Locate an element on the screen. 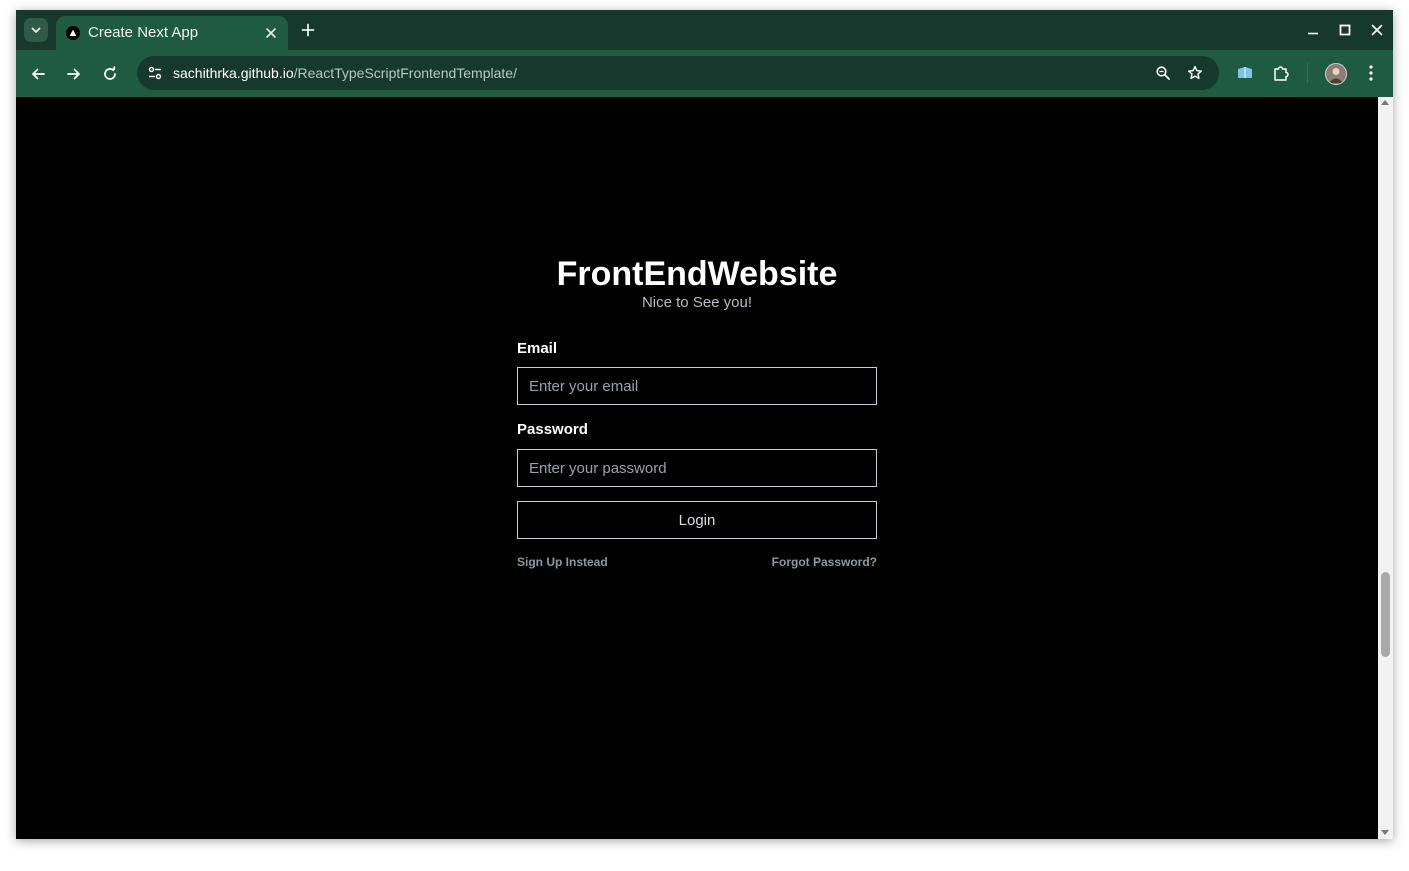 This screenshot has height=871, width=1409. tab-active: Create Next App is located at coordinates (172, 33).